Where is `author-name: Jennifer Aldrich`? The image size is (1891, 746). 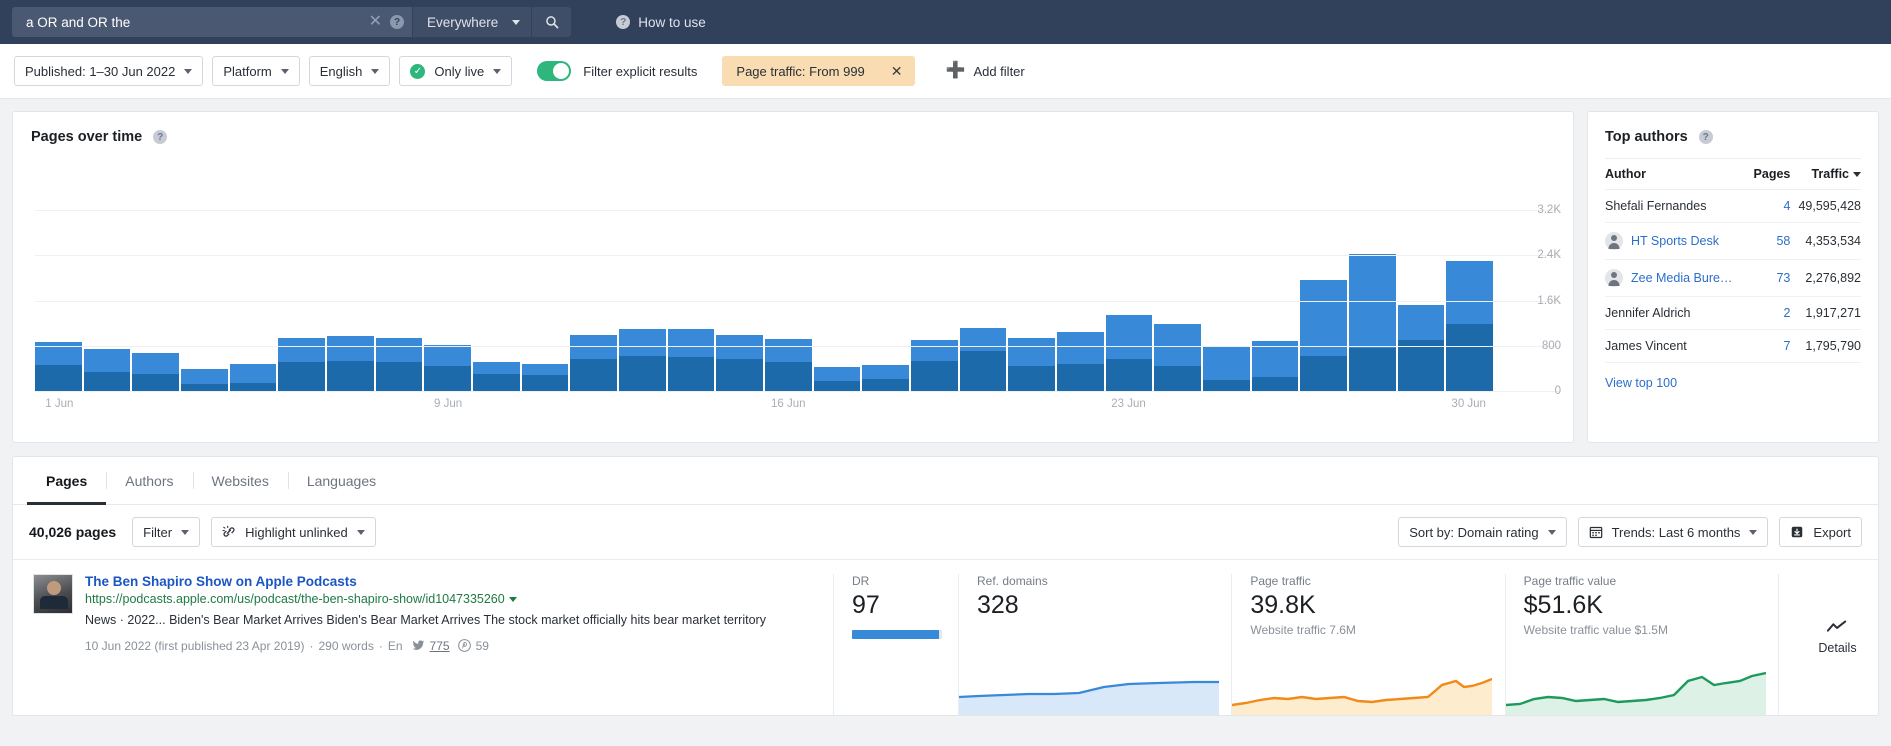
author-name: Jennifer Aldrich is located at coordinates (1648, 313).